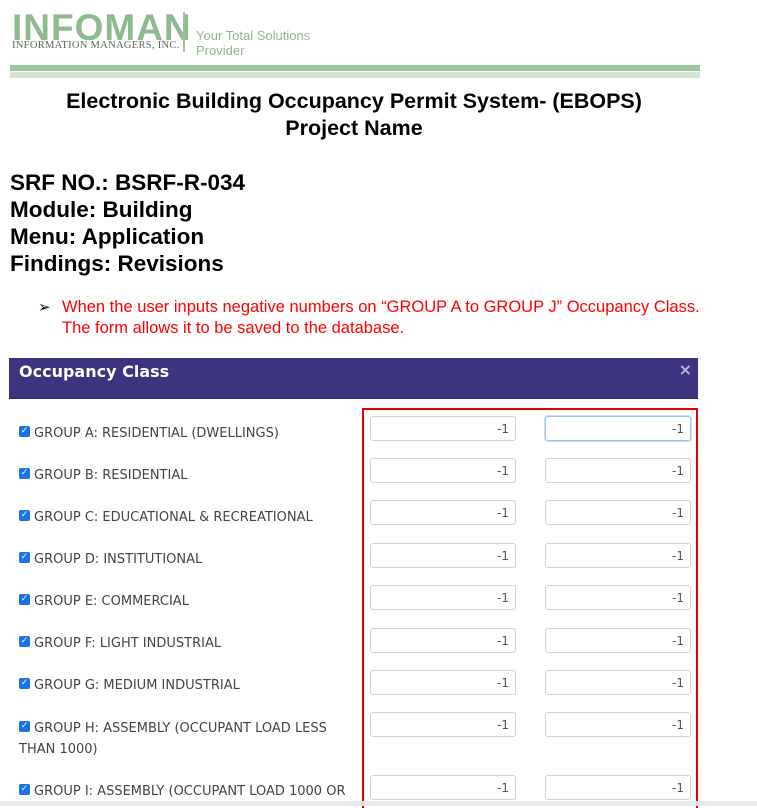  I want to click on header-rule-light, so click(355, 75).